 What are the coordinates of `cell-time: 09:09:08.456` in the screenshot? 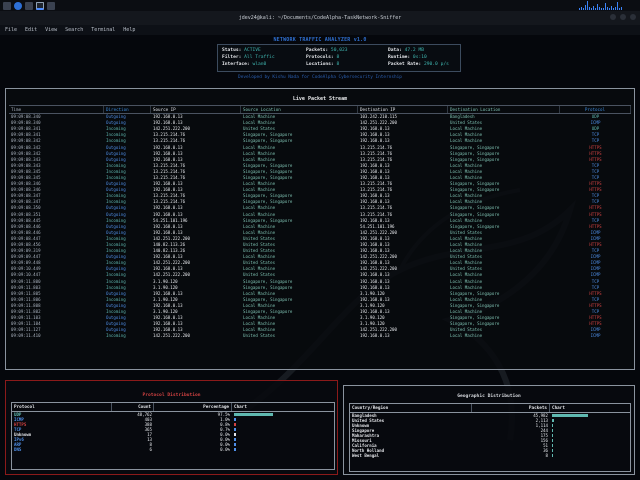 It's located at (26, 245).